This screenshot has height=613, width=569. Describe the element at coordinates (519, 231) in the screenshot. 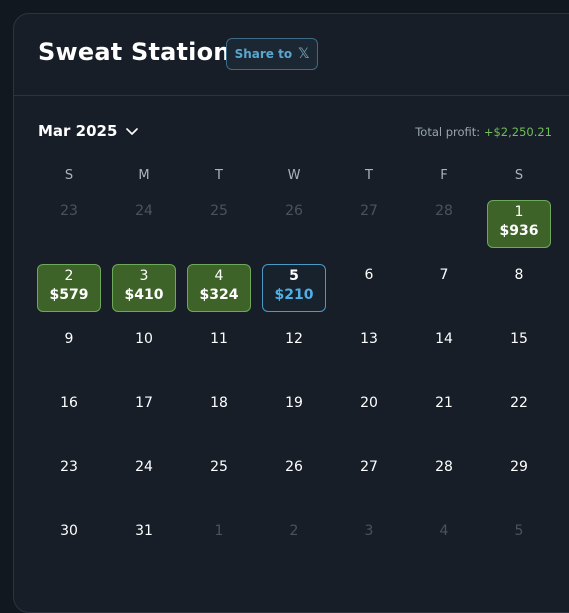

I see `day-profit-value: $936` at that location.